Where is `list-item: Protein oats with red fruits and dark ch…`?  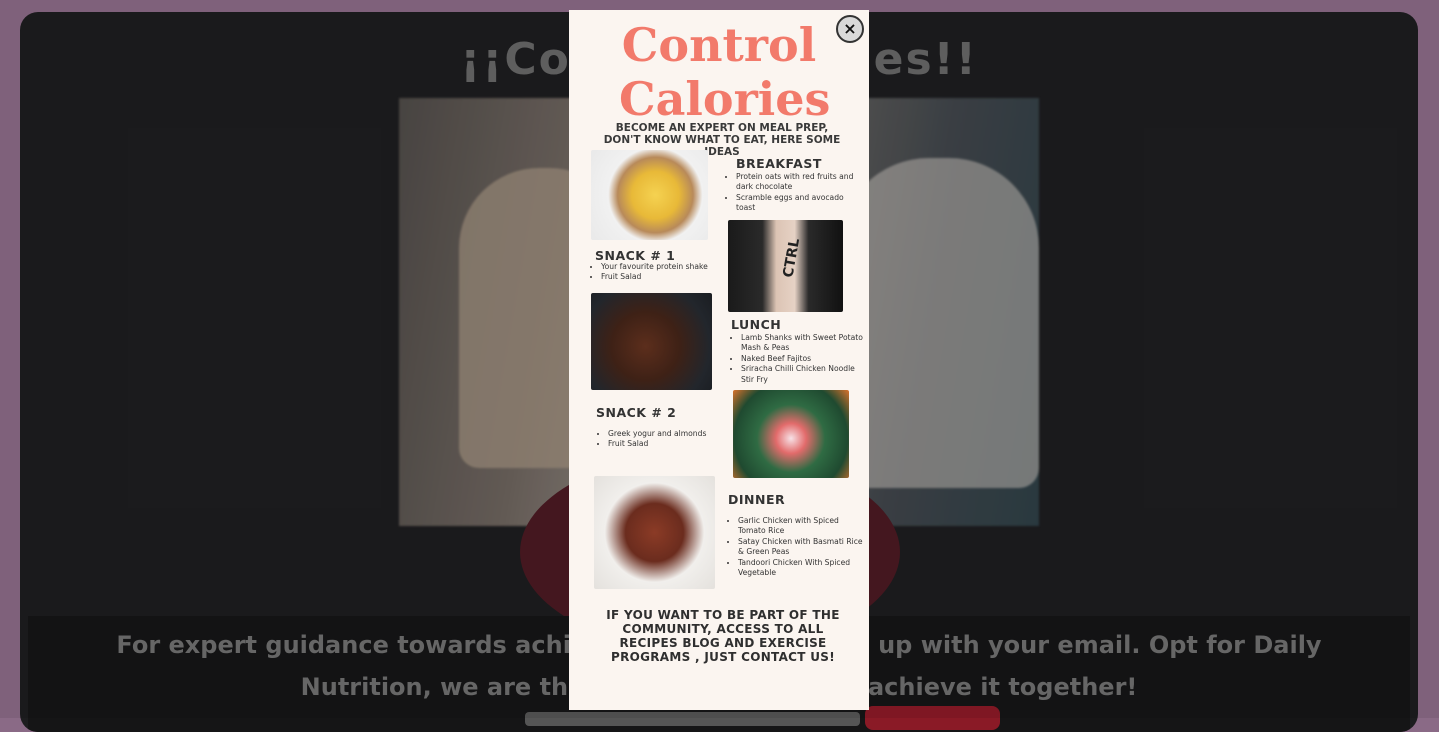
list-item: Protein oats with red fruits and dark ch… is located at coordinates (798, 182).